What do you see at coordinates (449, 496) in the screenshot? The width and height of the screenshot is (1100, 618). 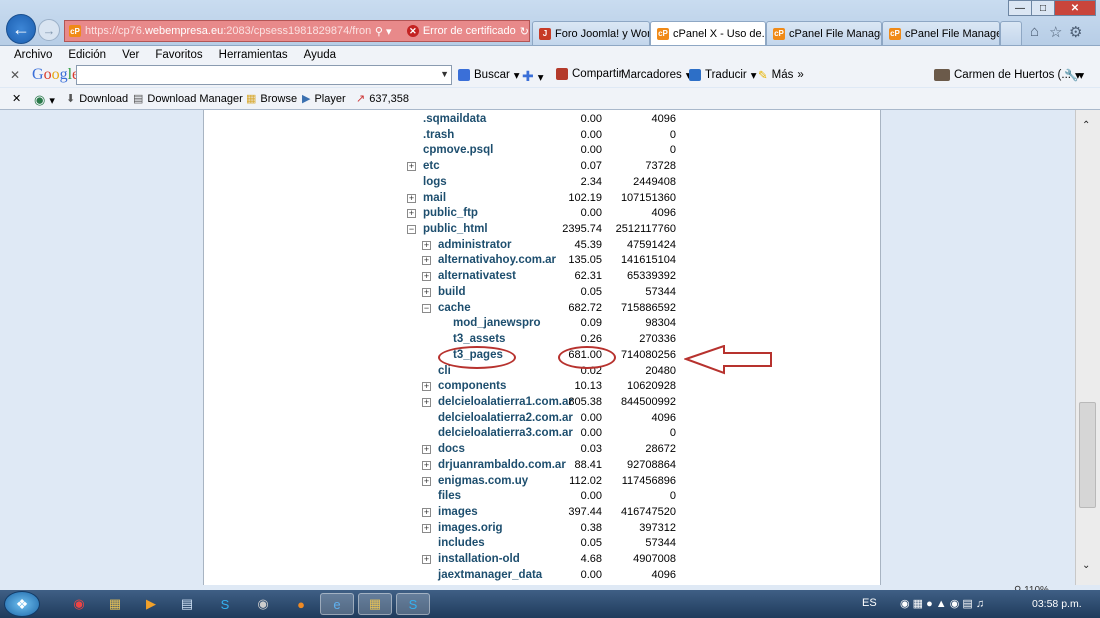 I see `directory-name: files` at bounding box center [449, 496].